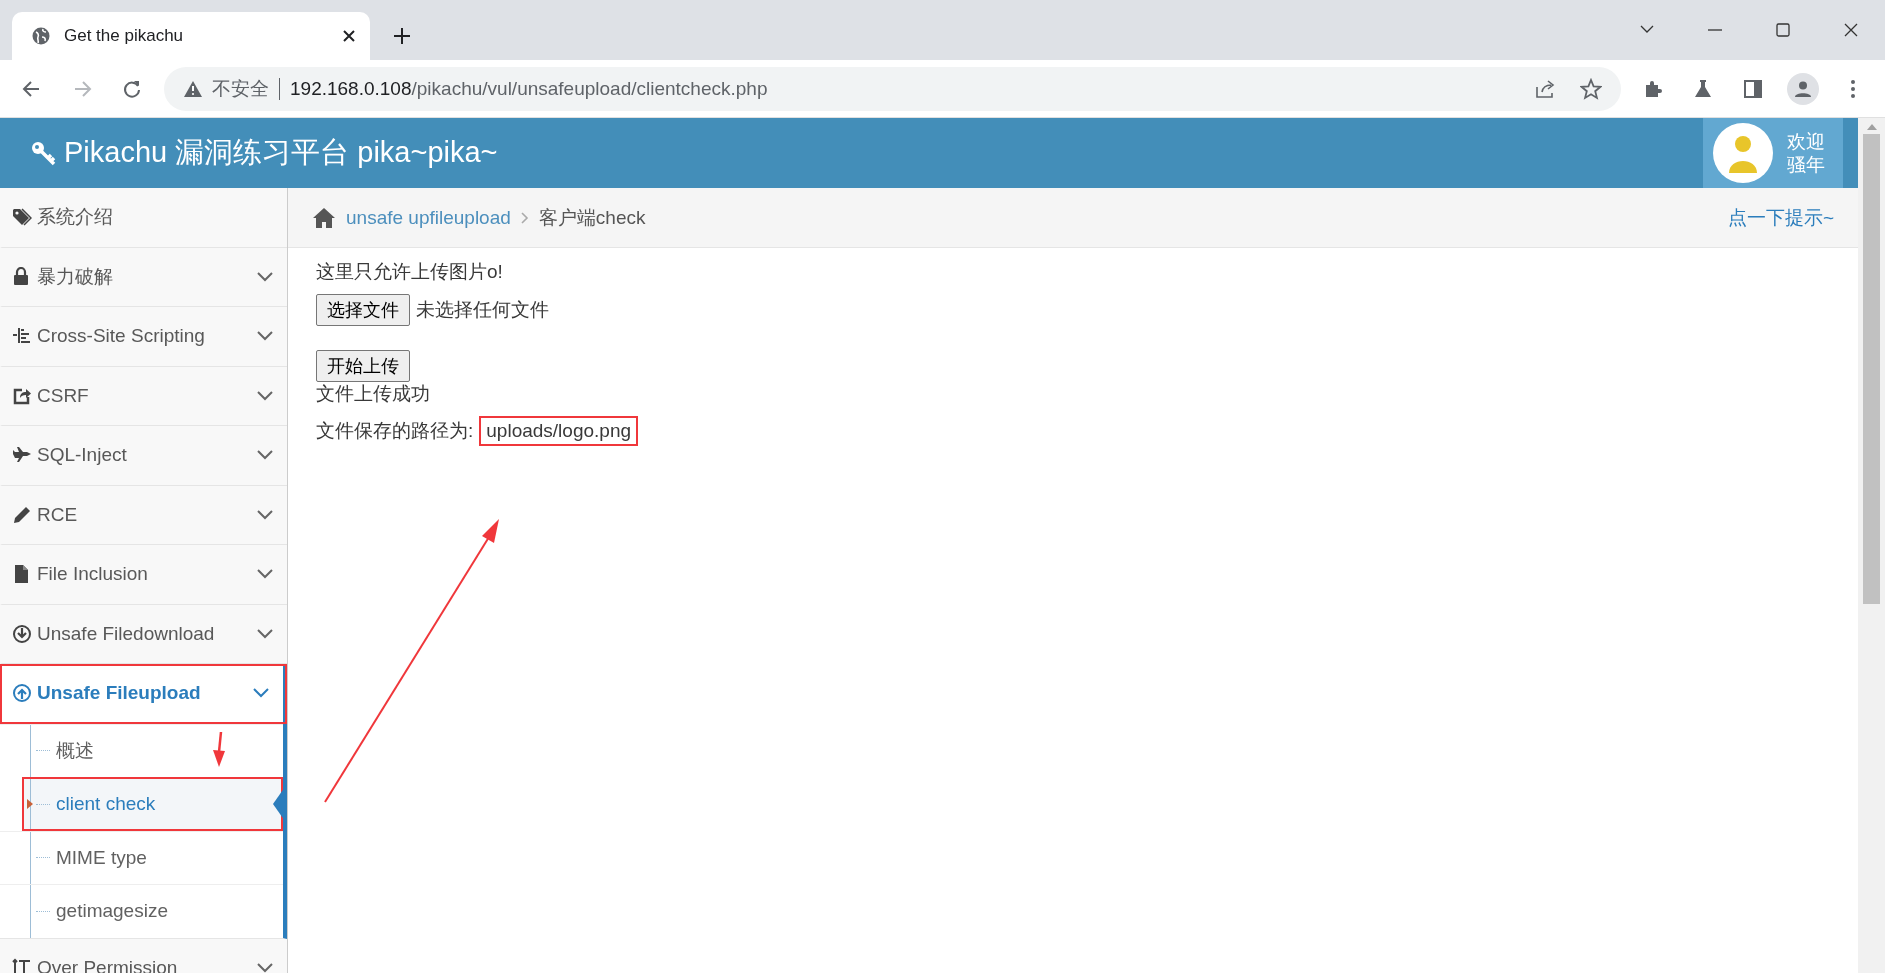  I want to click on pencil-icon, so click(22, 514).